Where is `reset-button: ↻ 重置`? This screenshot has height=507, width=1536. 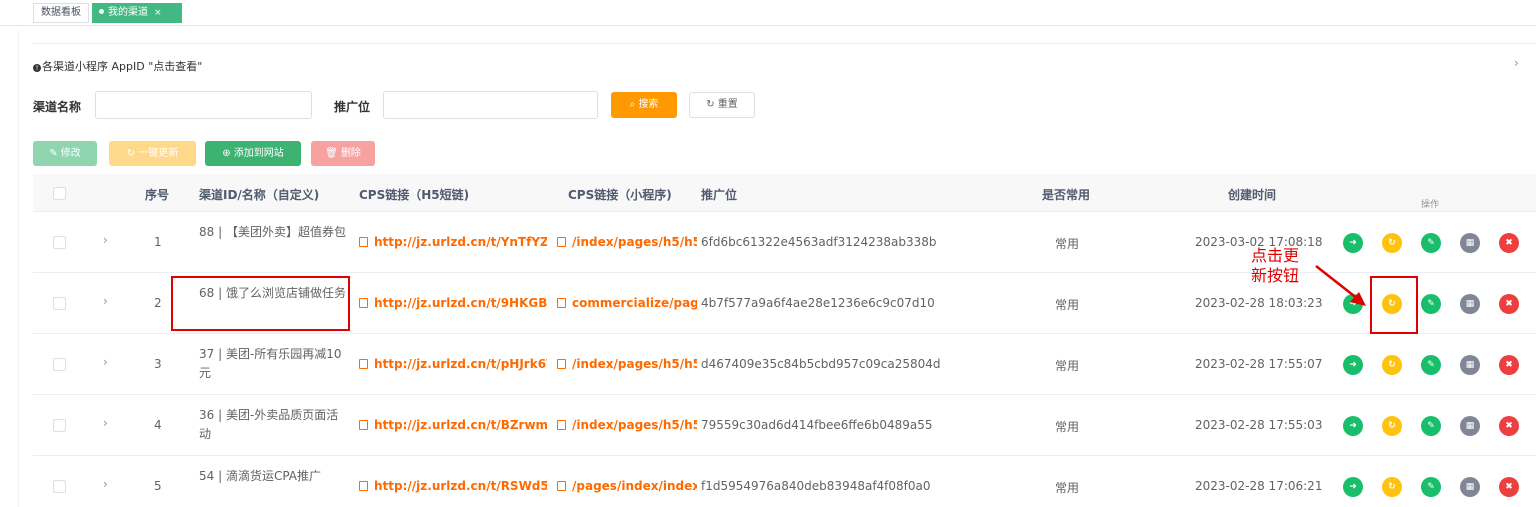 reset-button: ↻ 重置 is located at coordinates (722, 105).